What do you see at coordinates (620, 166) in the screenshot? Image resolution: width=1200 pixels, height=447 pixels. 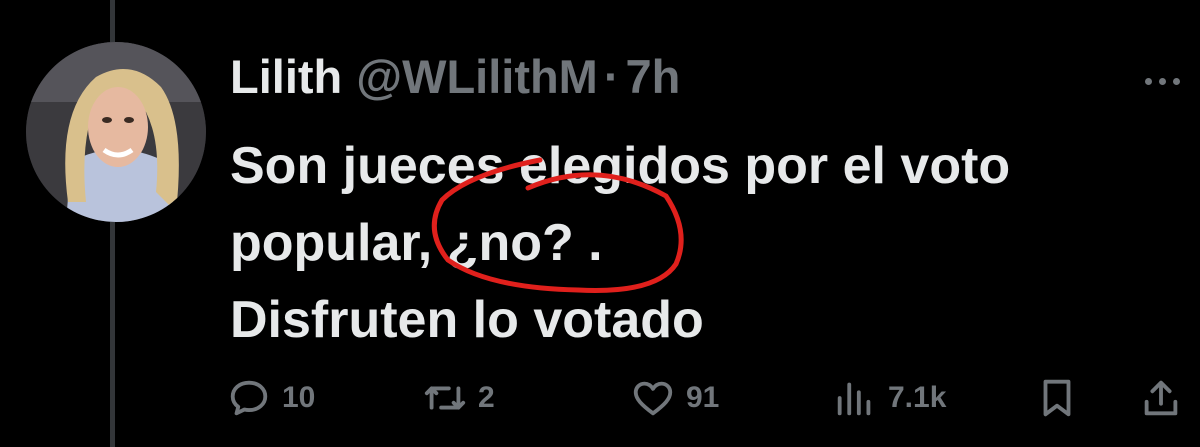 I see `tweet-line: Son jueces elegidos por el voto` at bounding box center [620, 166].